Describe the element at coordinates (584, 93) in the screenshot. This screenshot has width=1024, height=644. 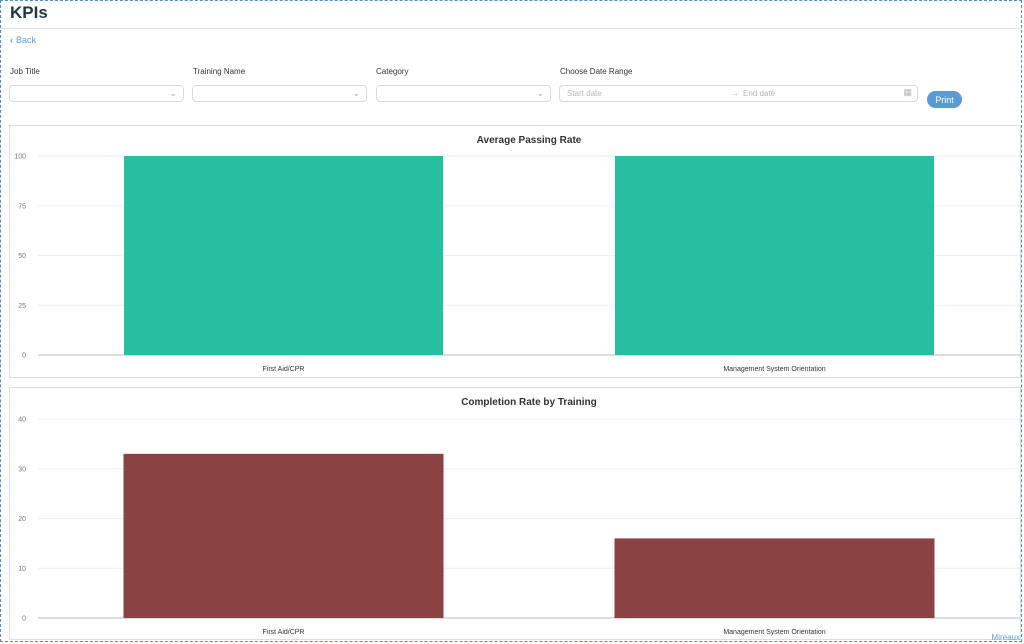
I see `start-date-input: Start date` at that location.